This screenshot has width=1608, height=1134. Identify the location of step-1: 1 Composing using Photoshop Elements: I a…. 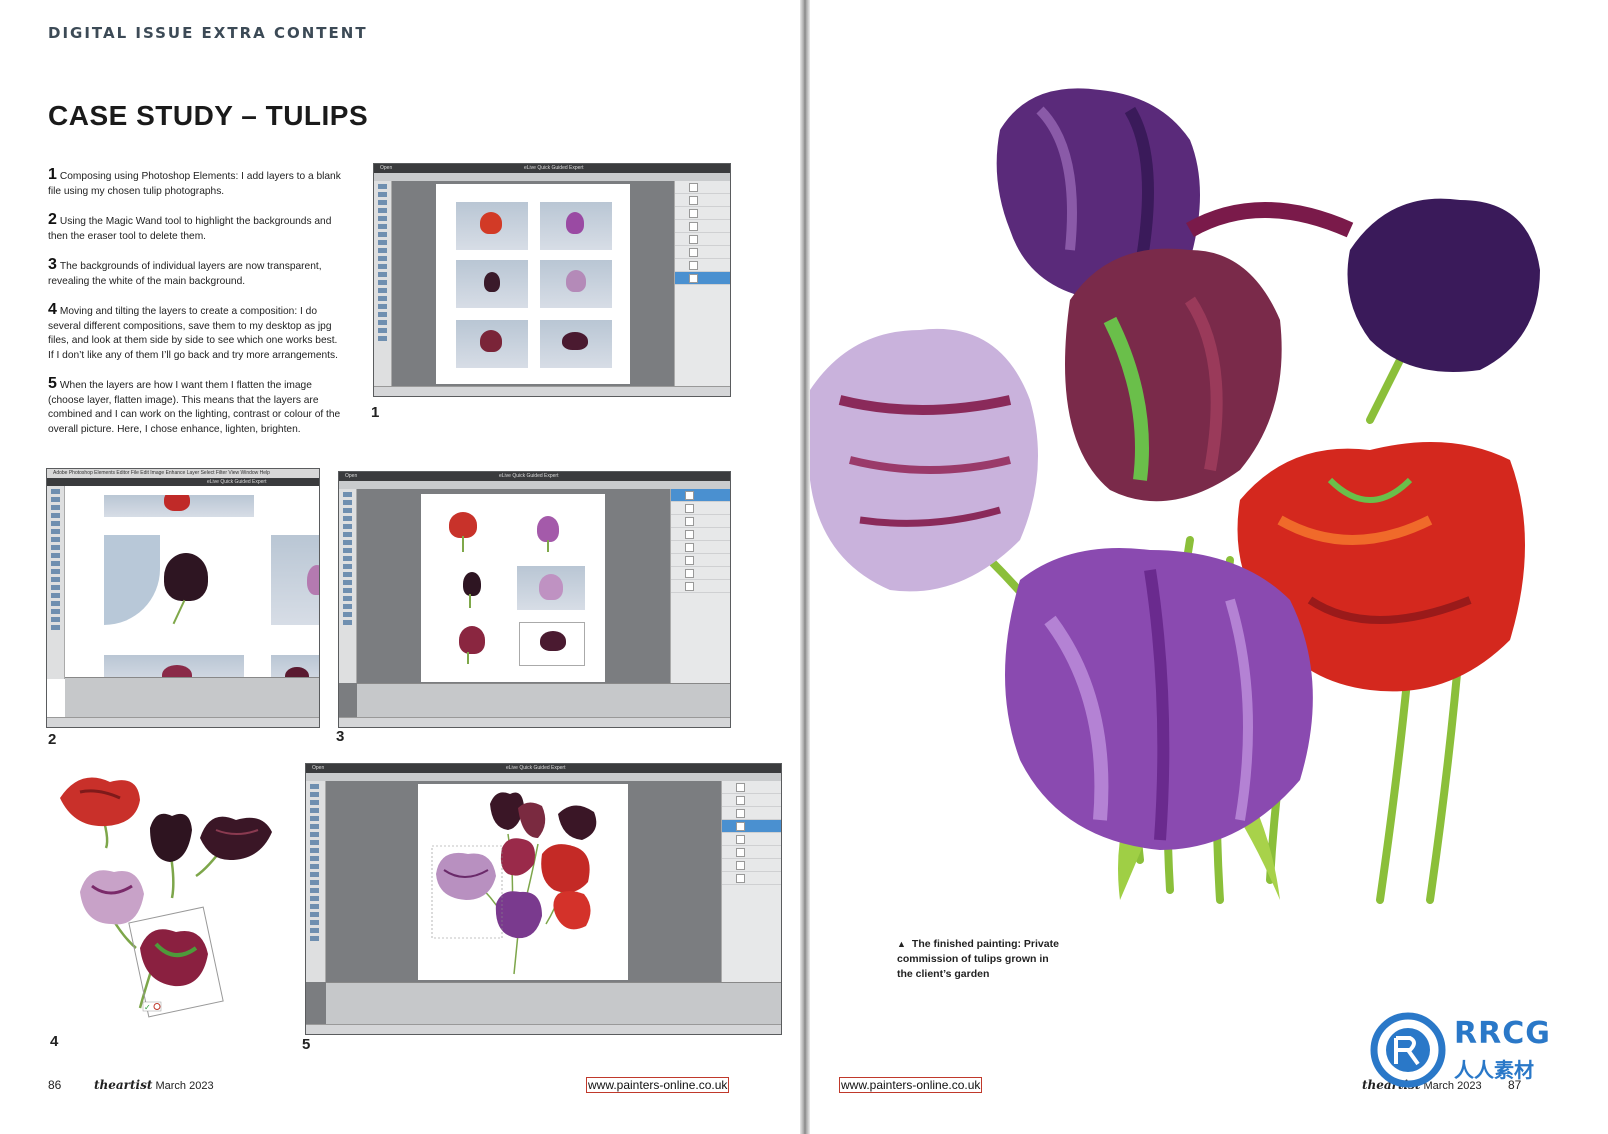
(196, 182).